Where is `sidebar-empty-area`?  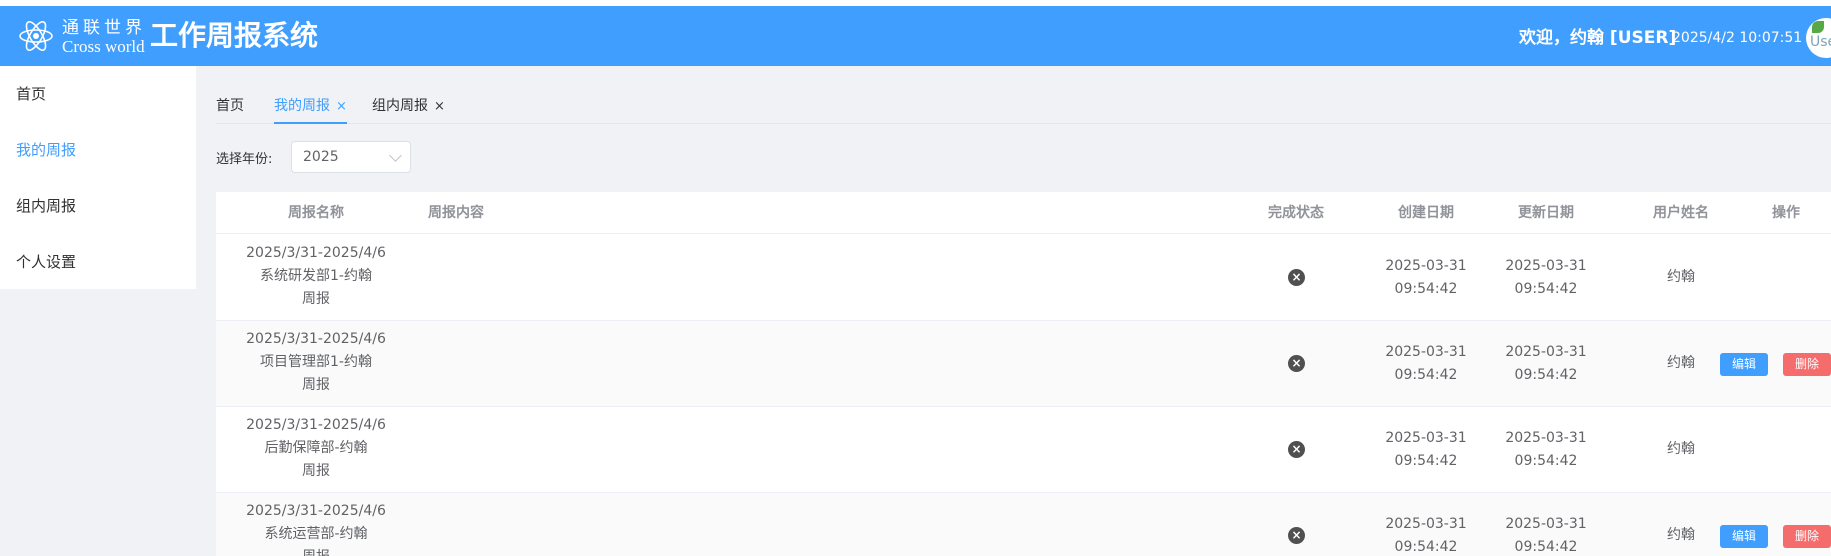 sidebar-empty-area is located at coordinates (98, 422).